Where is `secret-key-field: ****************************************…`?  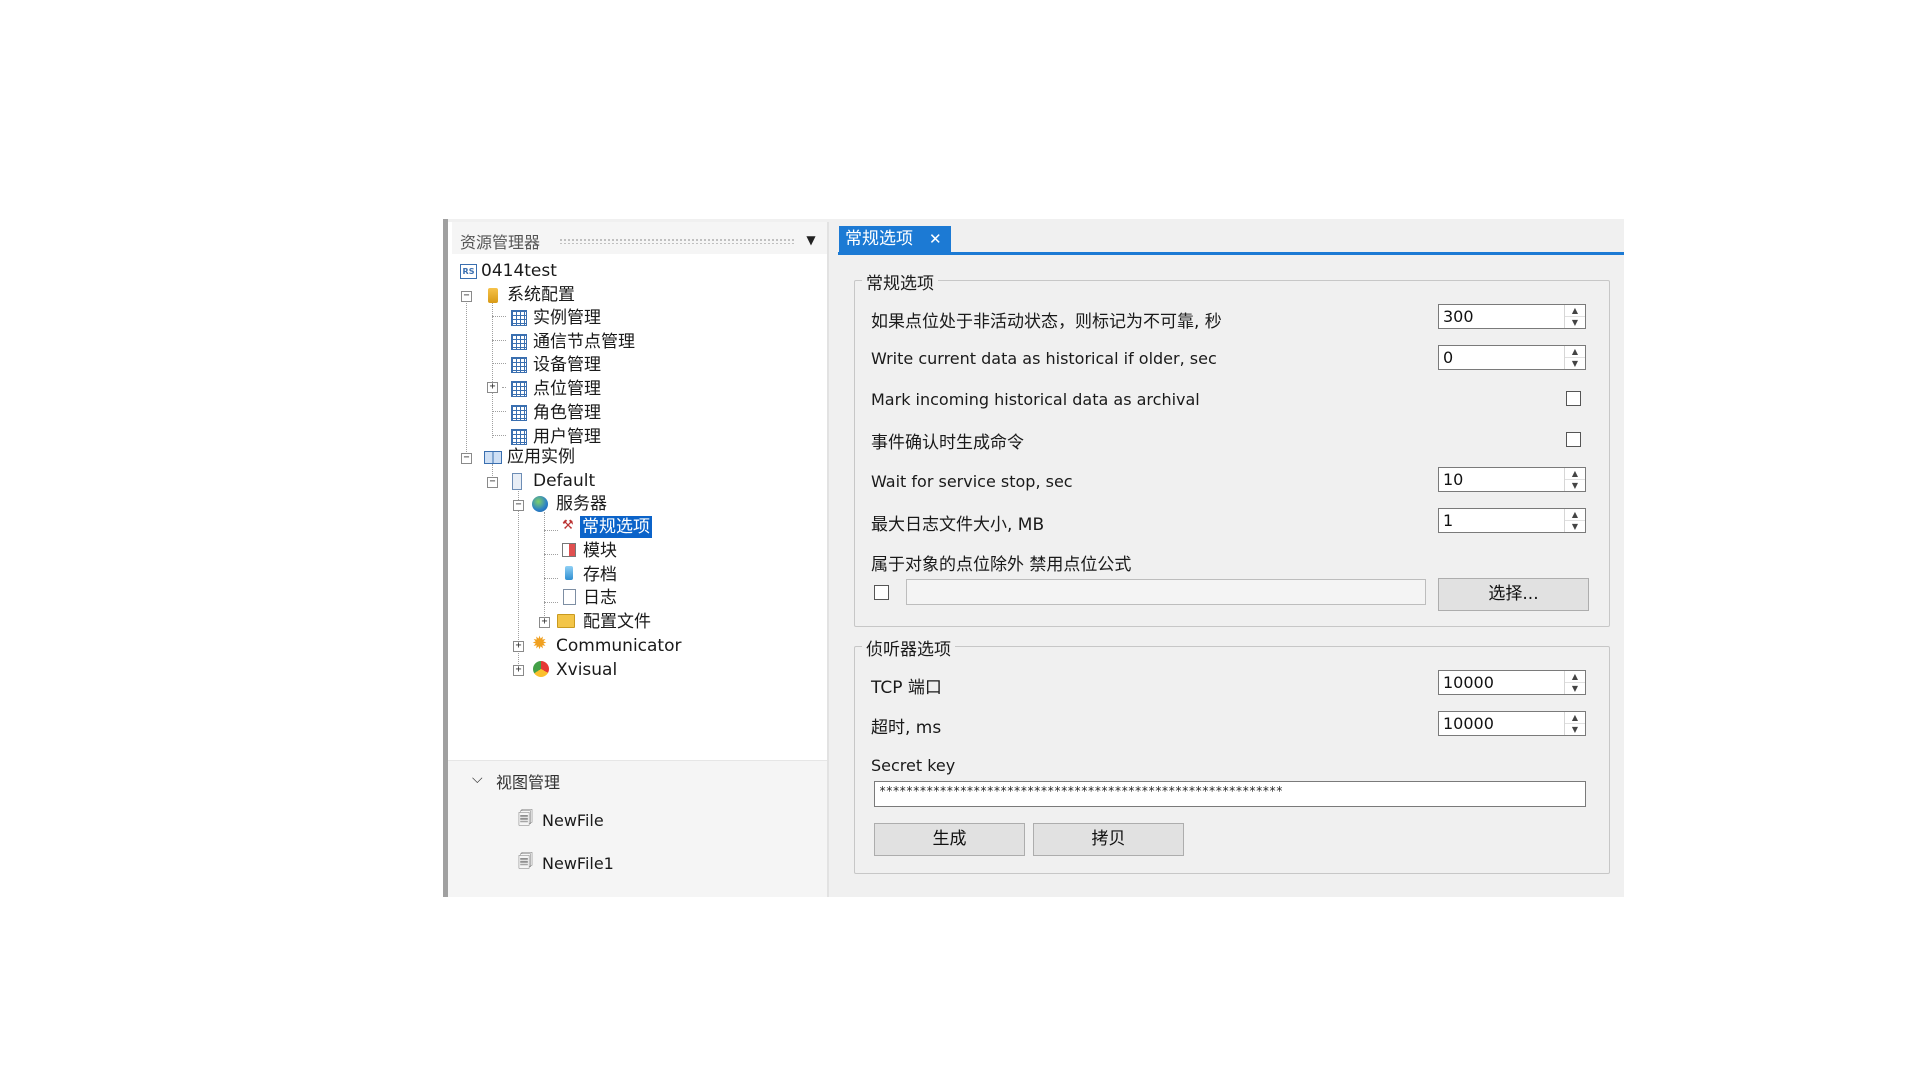
secret-key-field: ****************************************… is located at coordinates (1230, 794).